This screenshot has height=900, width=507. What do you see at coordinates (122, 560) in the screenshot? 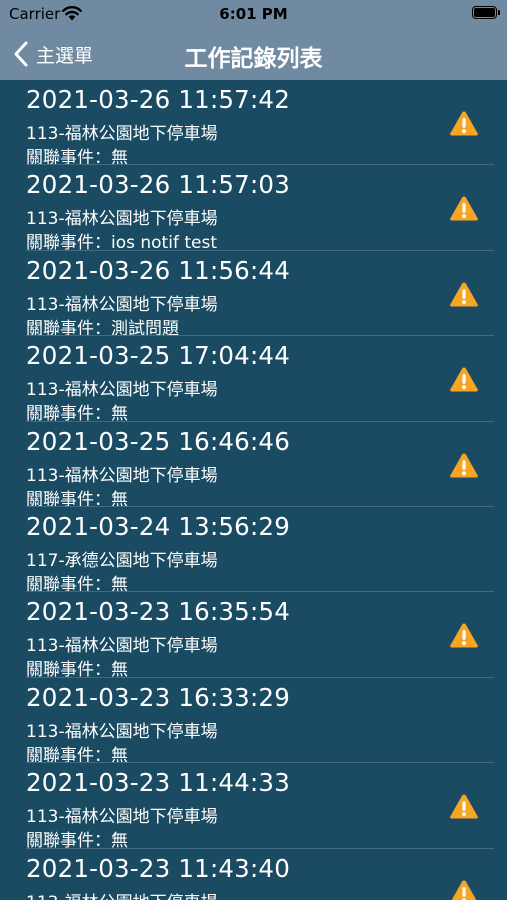
I see `record-location: 117-承德公園地下停車場` at bounding box center [122, 560].